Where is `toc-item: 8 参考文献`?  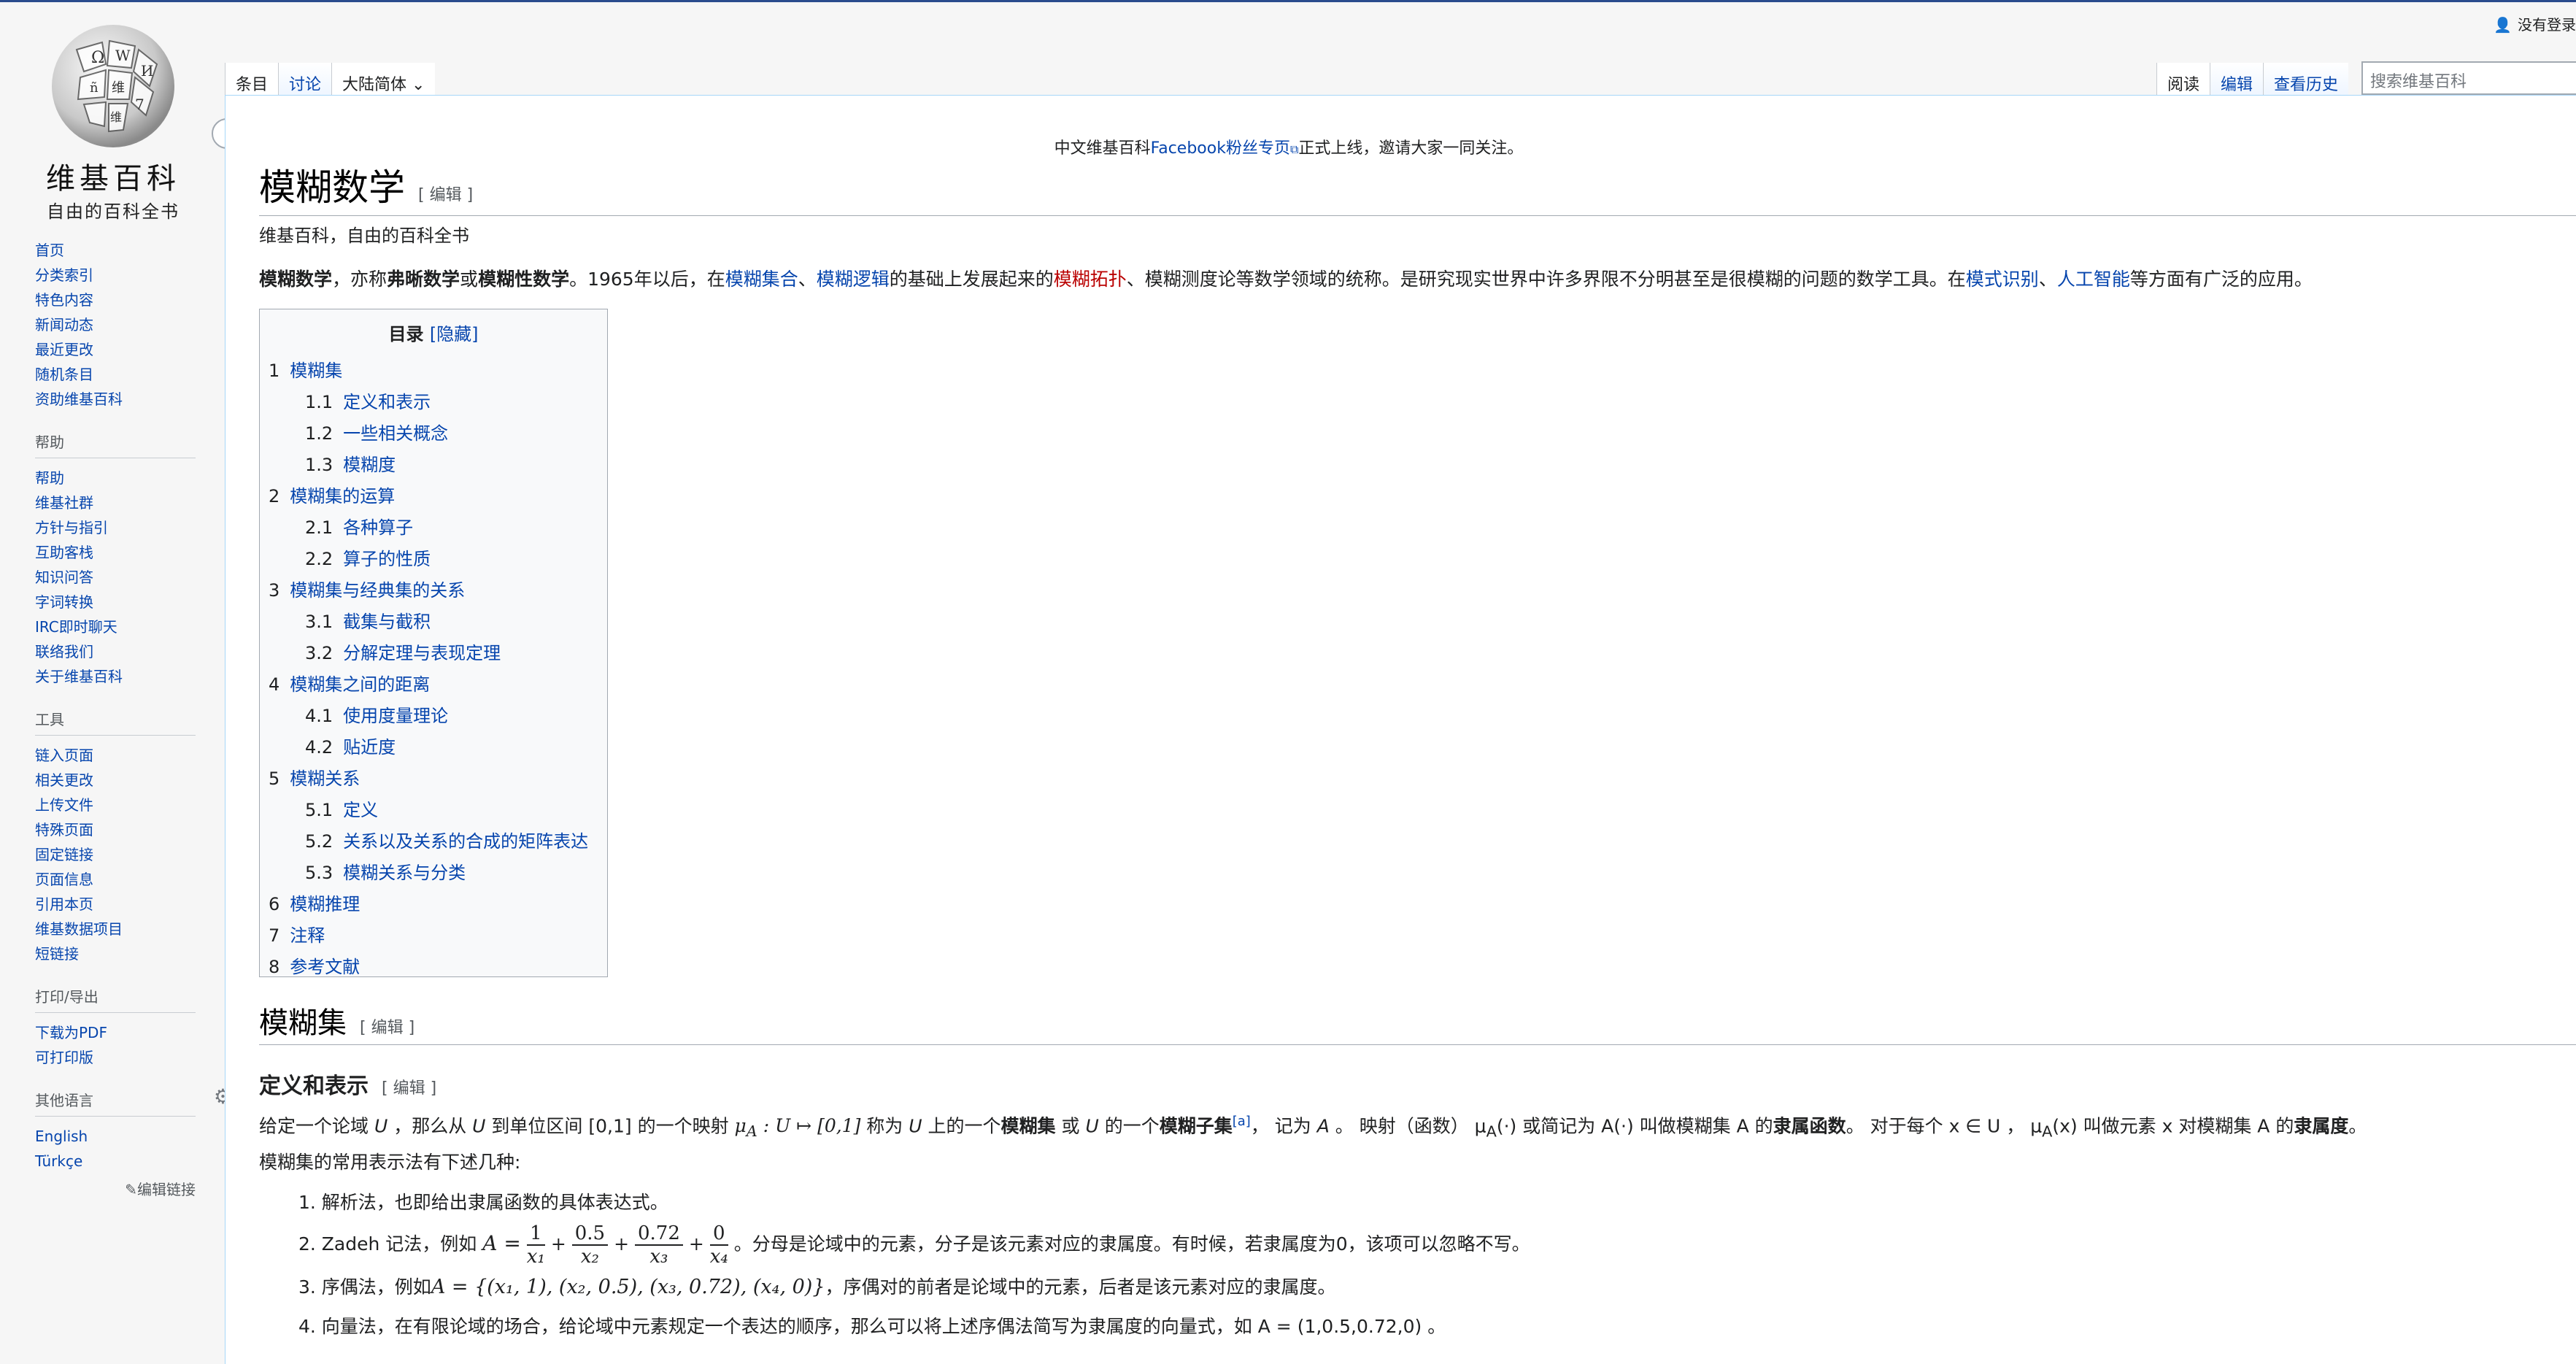 toc-item: 8 参考文献 is located at coordinates (433, 967).